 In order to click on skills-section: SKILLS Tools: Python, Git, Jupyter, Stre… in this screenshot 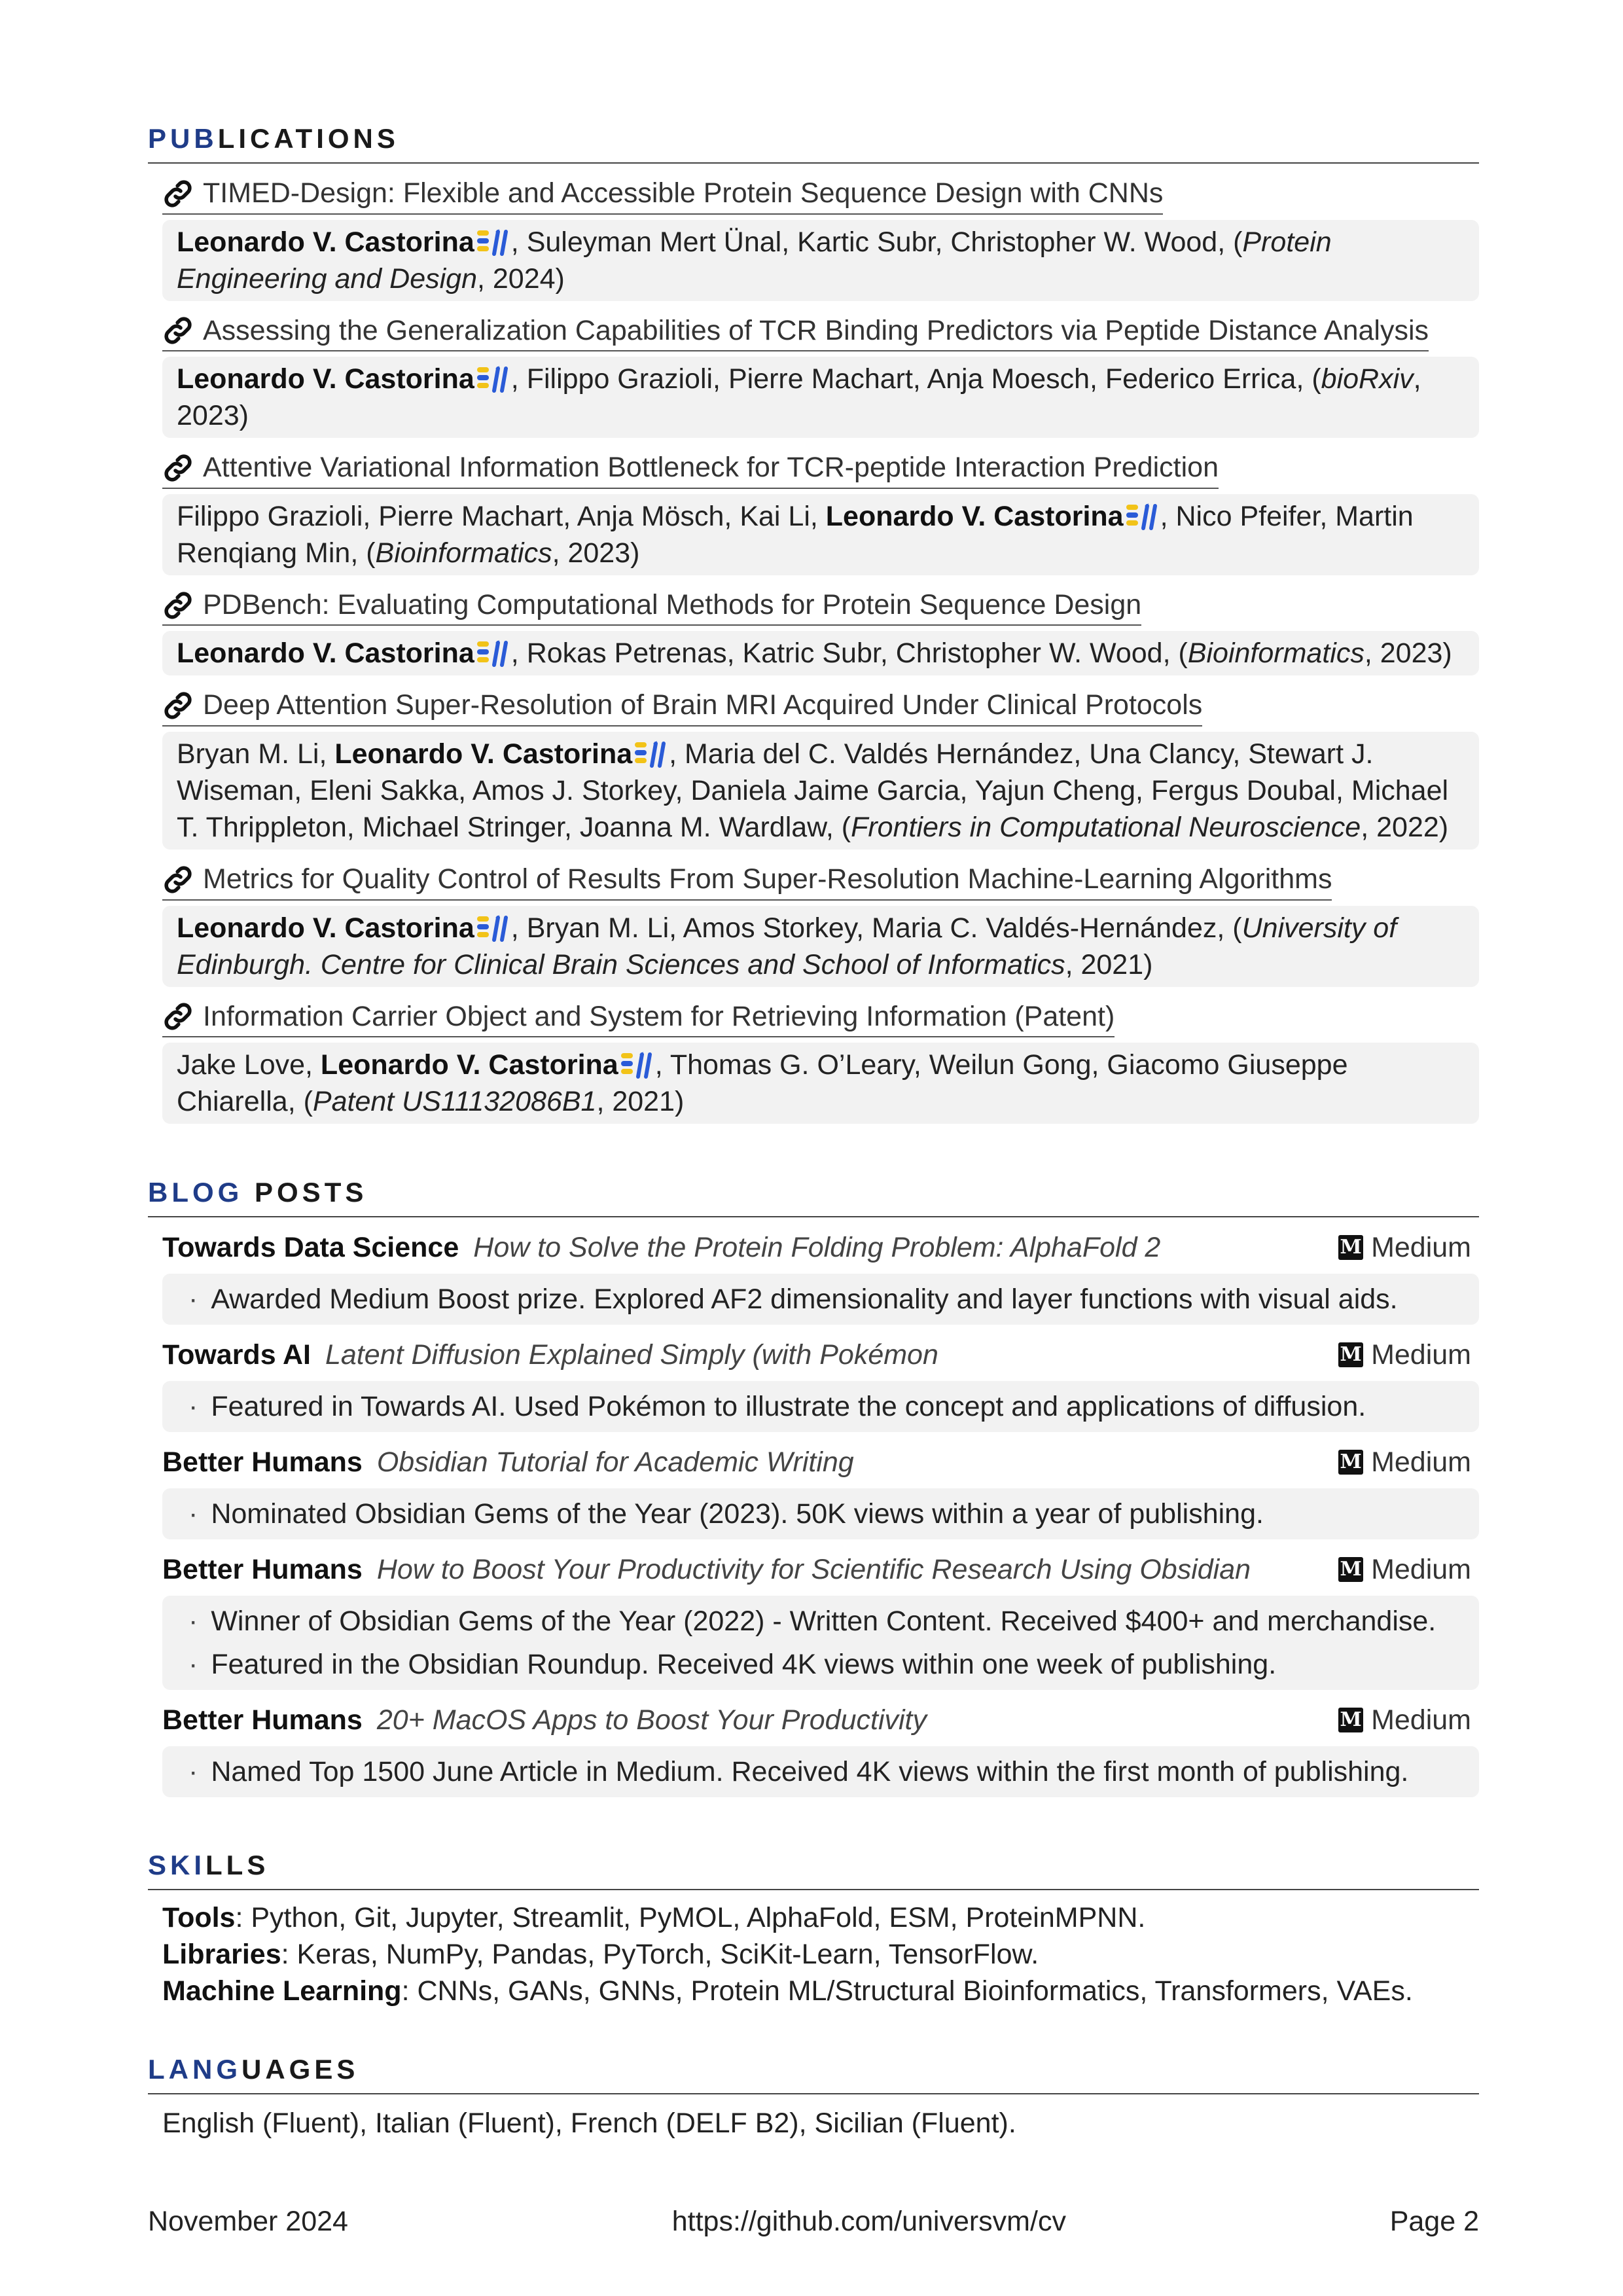, I will do `click(813, 1929)`.